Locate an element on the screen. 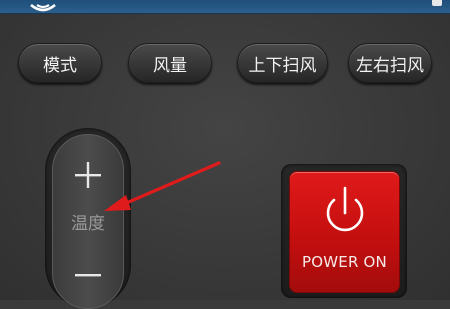 This screenshot has width=450, height=309. temperature-increase-button is located at coordinates (88, 175).